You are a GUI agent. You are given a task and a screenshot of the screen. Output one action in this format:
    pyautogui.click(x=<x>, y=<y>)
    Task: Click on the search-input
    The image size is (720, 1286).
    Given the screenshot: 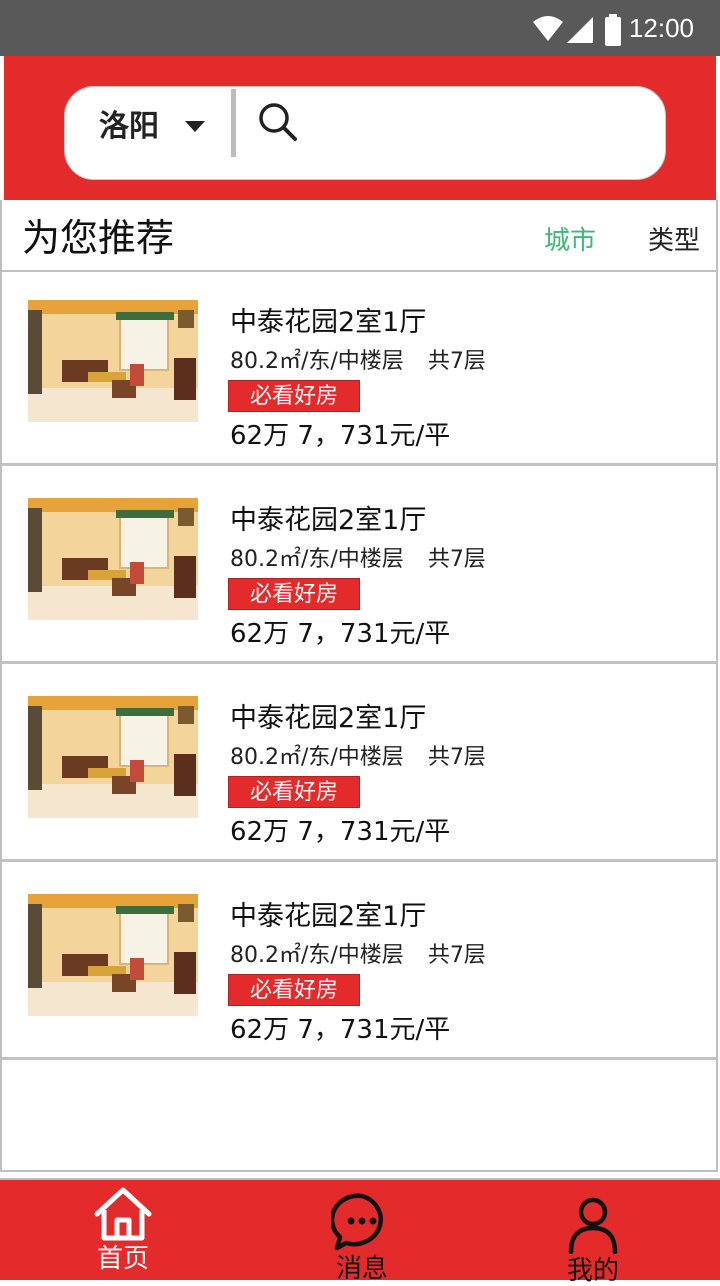 What is the action you would take?
    pyautogui.click(x=477, y=124)
    